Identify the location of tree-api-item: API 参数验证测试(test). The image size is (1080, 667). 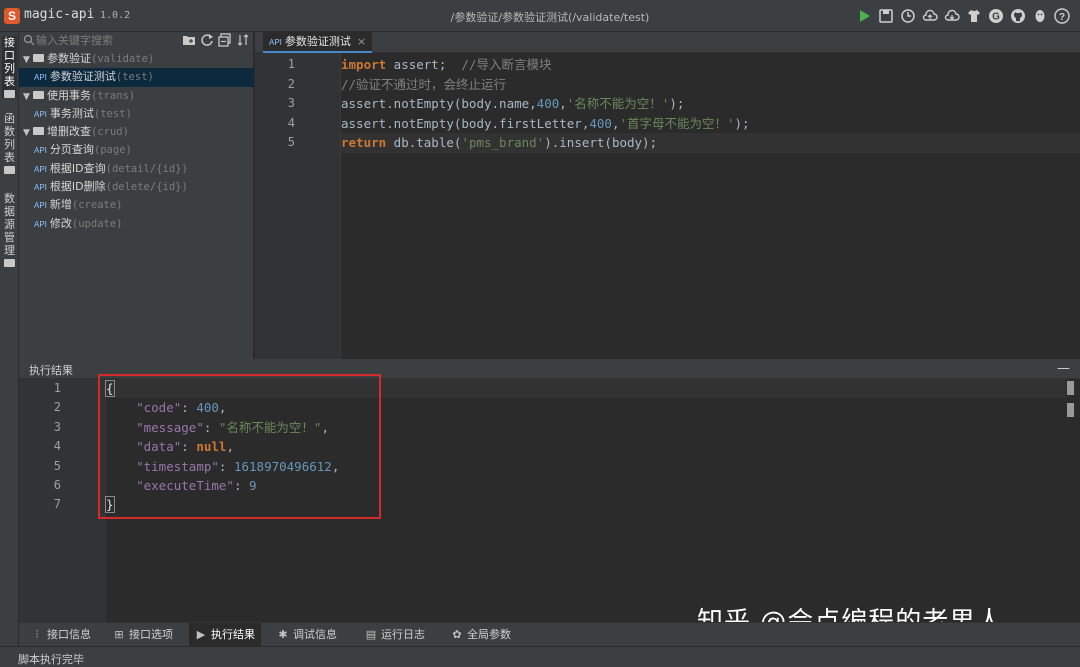
(136, 77).